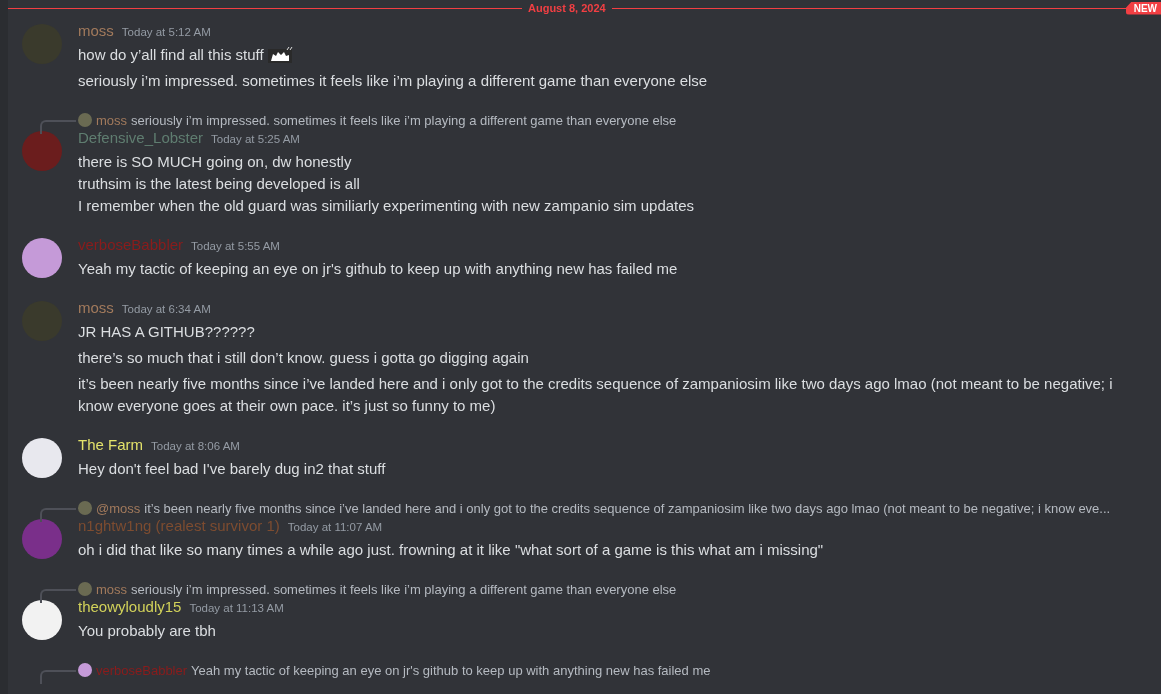  Describe the element at coordinates (303, 357) in the screenshot. I see `message-text: there’s so much that i still don’t know. guess i gotta go digging again` at that location.